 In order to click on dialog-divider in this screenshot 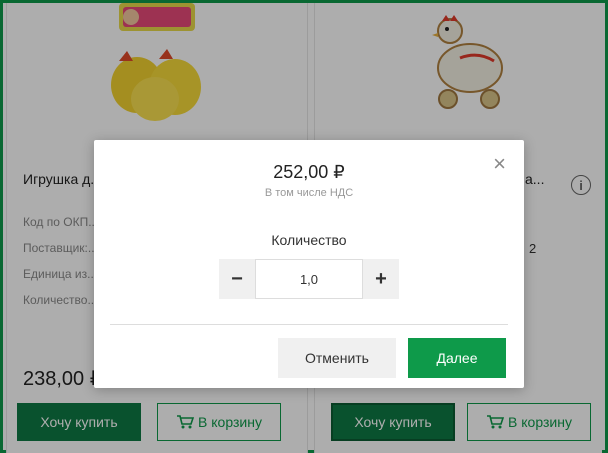, I will do `click(309, 324)`.